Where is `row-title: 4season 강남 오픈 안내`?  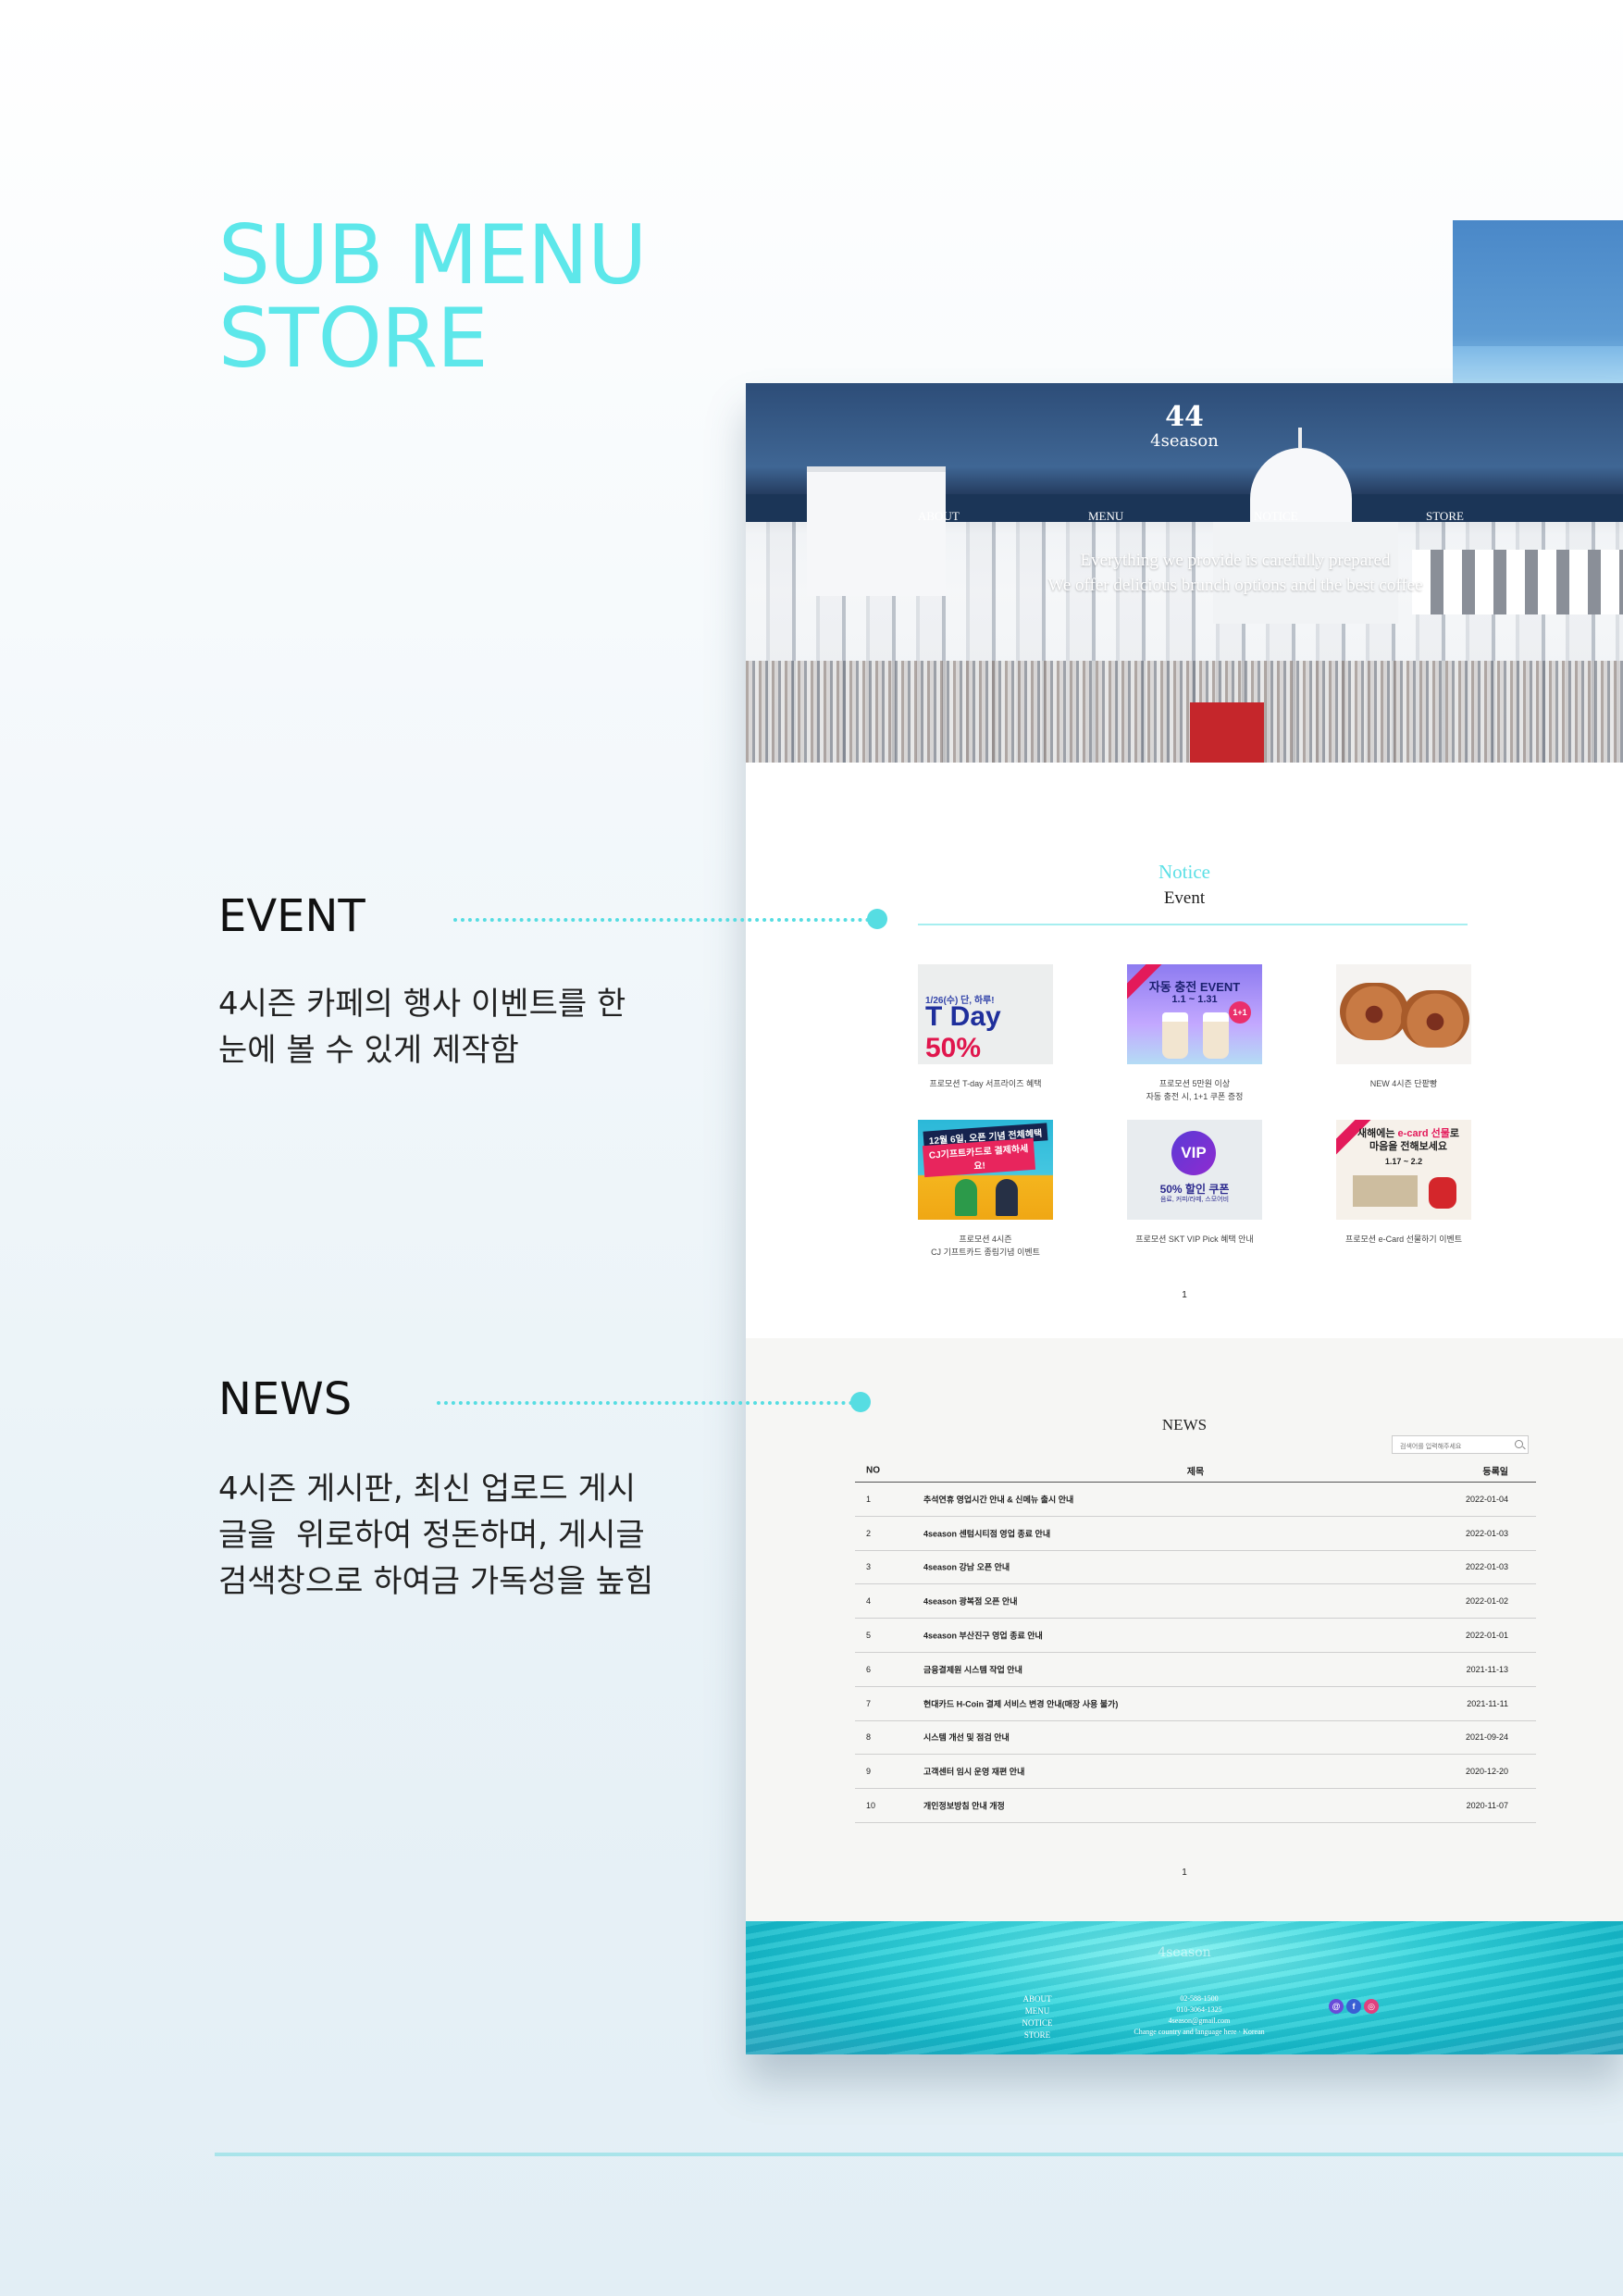
row-title: 4season 강남 오픈 안내 is located at coordinates (966, 1567).